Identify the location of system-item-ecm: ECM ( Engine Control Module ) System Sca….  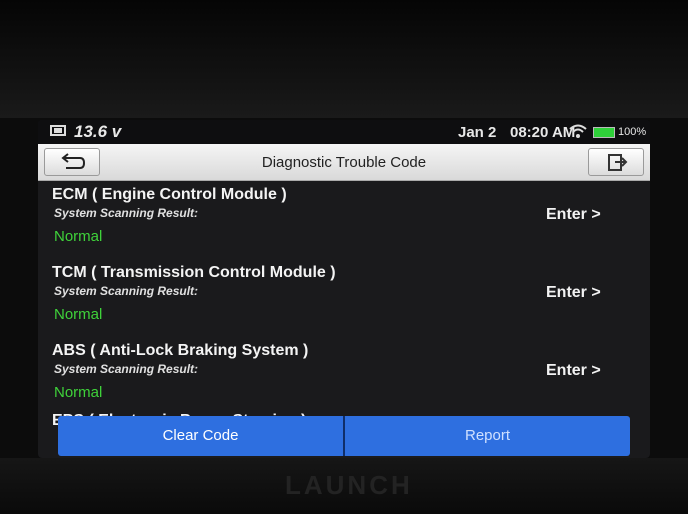
(344, 217).